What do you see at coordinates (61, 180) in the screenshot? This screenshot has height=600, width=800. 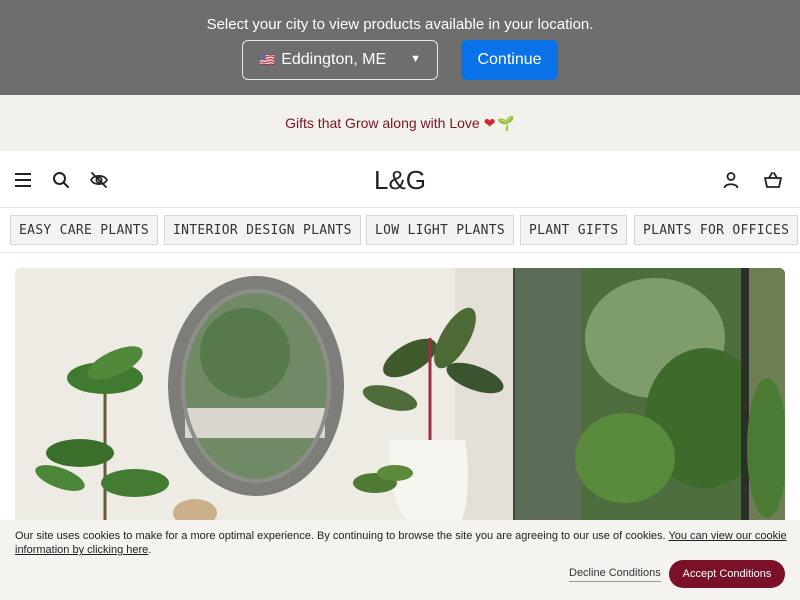 I see `search-icon` at bounding box center [61, 180].